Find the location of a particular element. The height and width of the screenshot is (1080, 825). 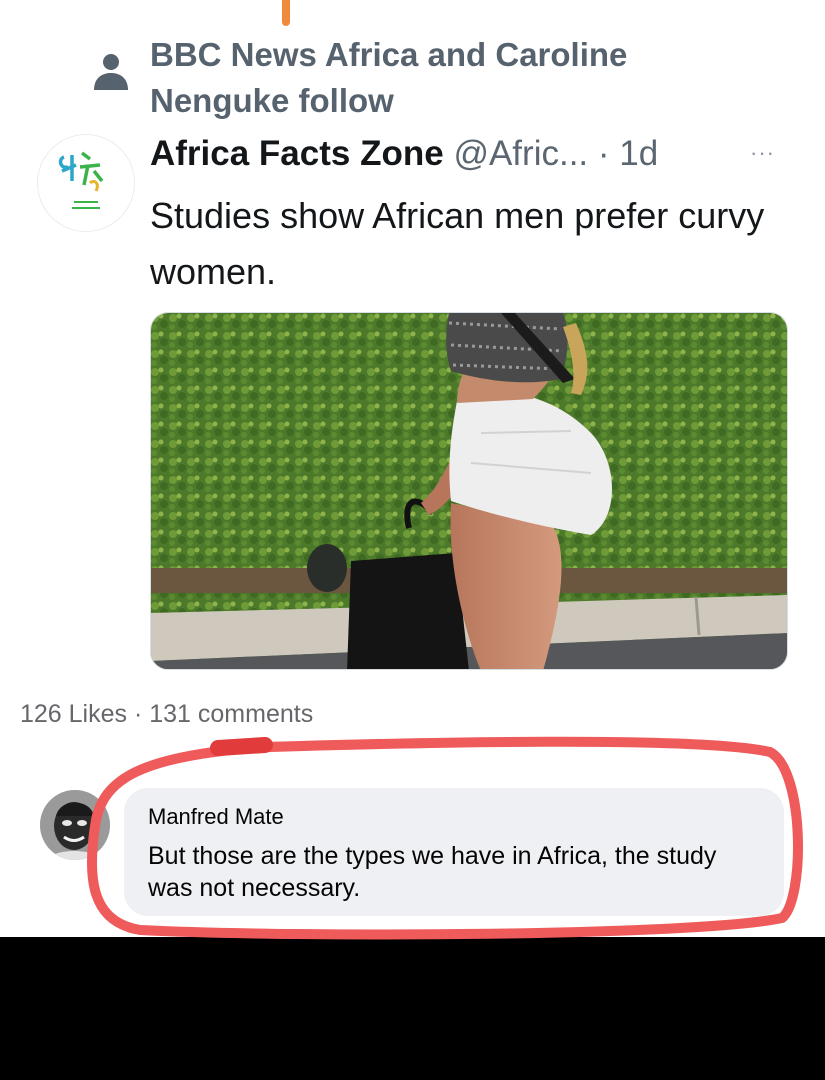

commenter-name: Manfred Mate is located at coordinates (454, 817).